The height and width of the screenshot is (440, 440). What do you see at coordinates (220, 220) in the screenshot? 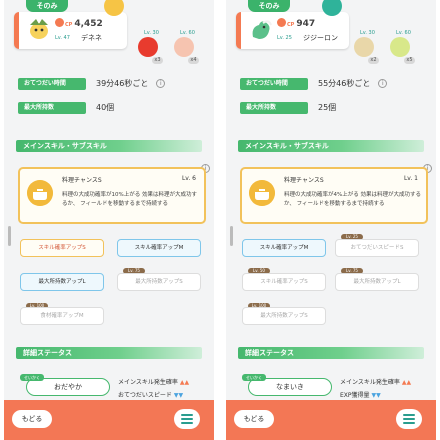
I see `panel-divider` at bounding box center [220, 220].